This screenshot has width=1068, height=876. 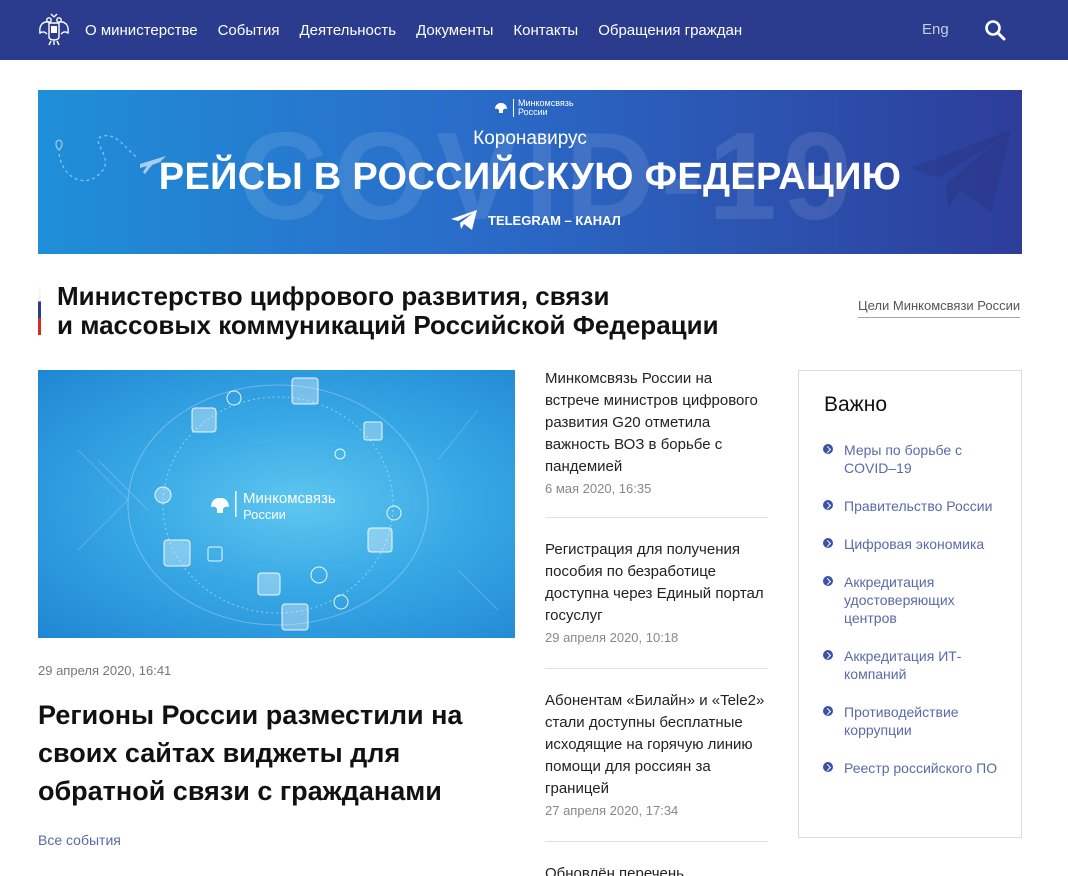 I want to click on important-link-anti-corruption: Противодействие коррупции, so click(x=913, y=721).